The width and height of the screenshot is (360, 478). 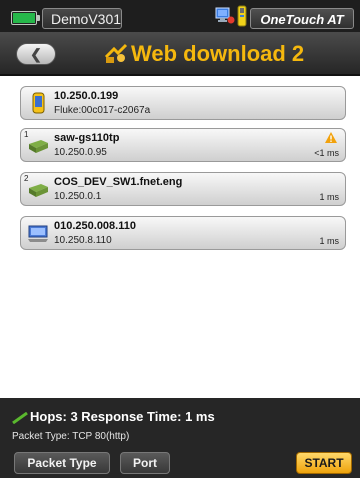 I want to click on web-download-icon, so click(x=116, y=53).